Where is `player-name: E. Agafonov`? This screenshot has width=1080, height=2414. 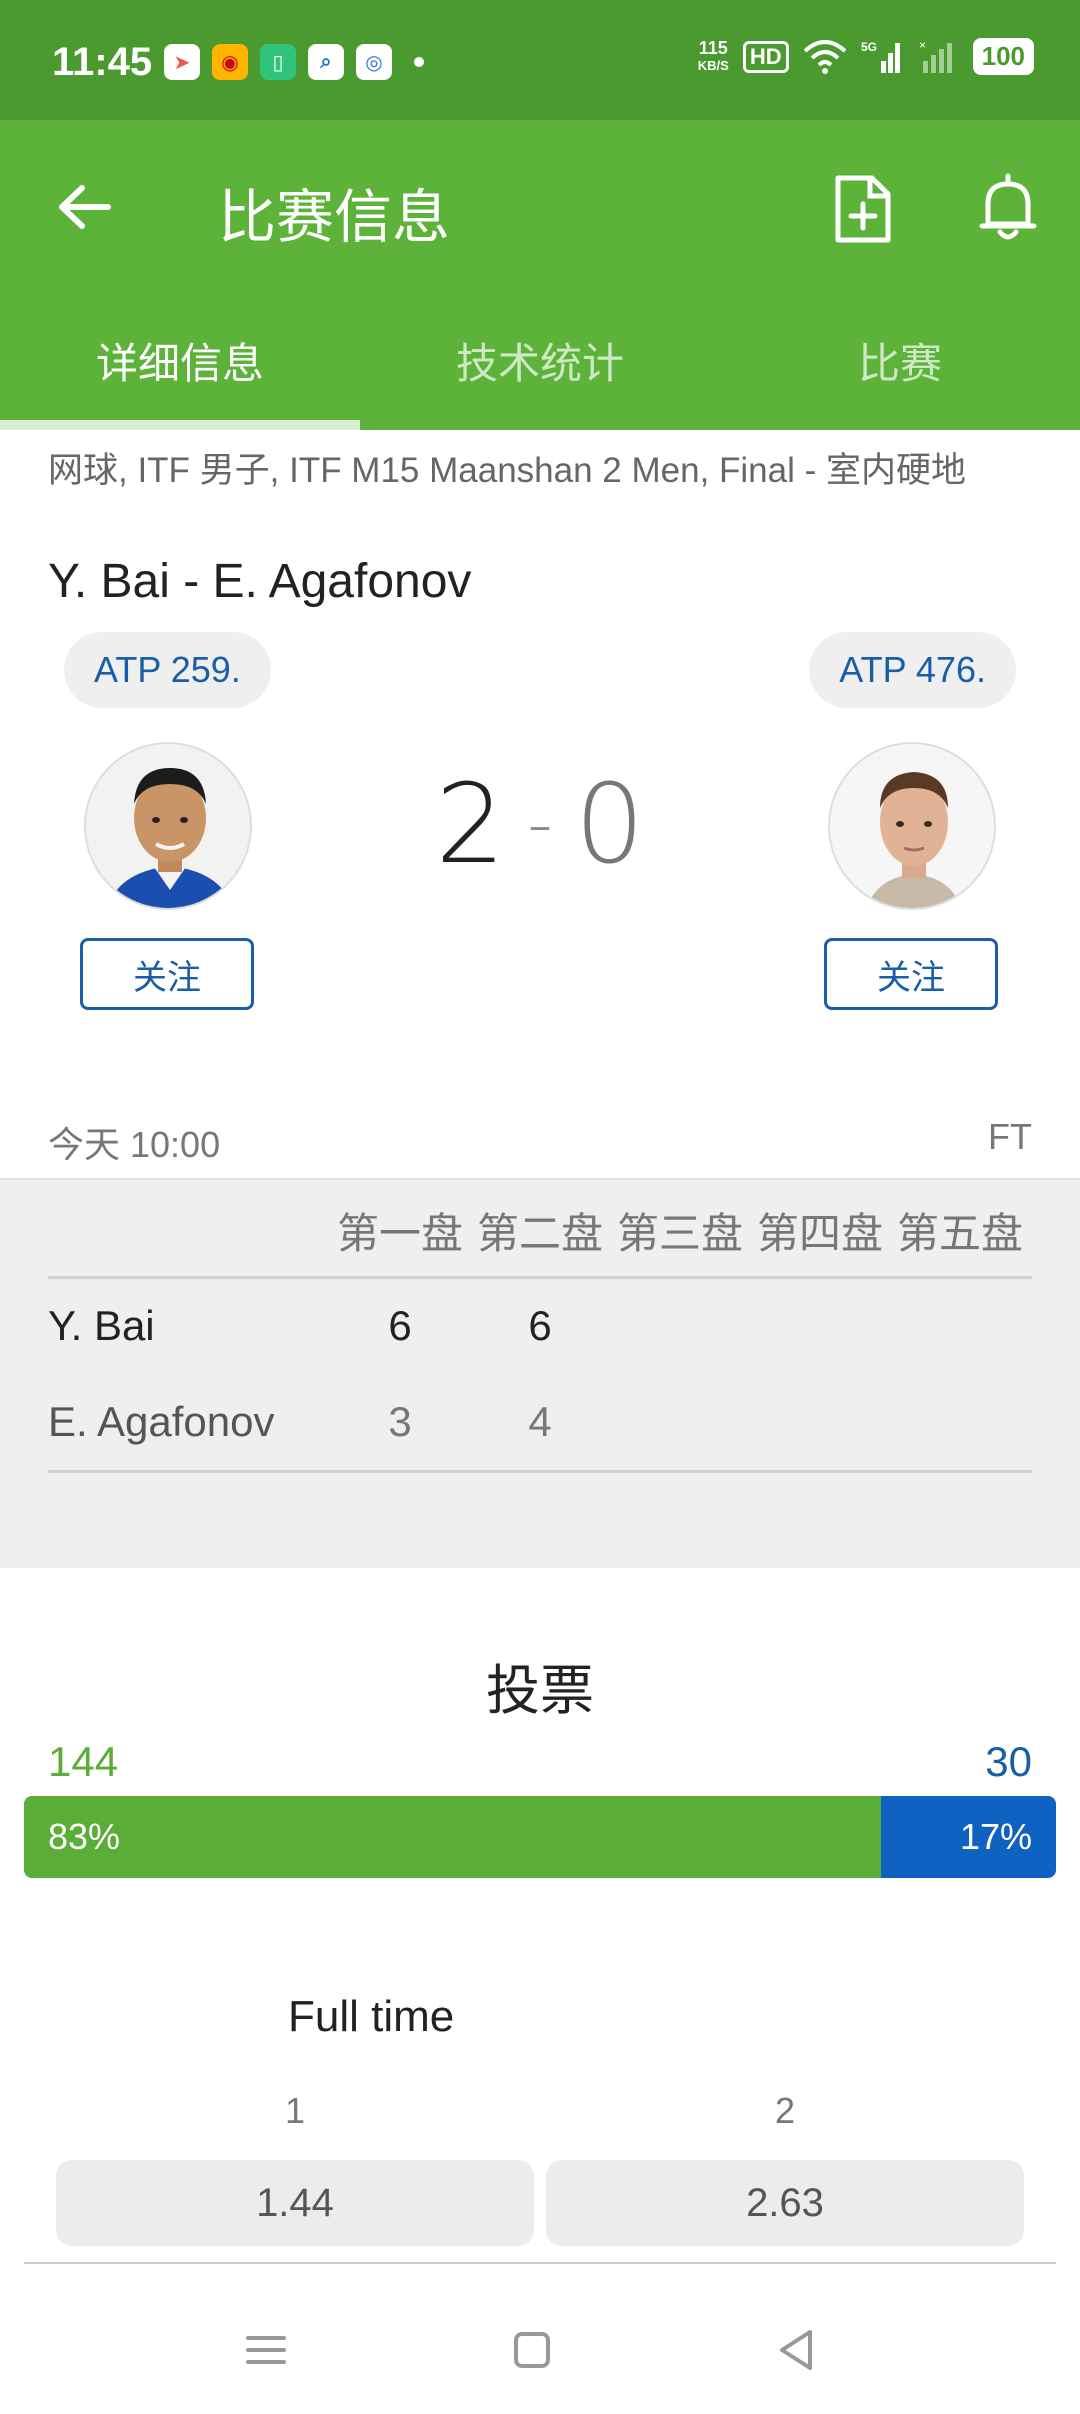 player-name: E. Agafonov is located at coordinates (161, 1421).